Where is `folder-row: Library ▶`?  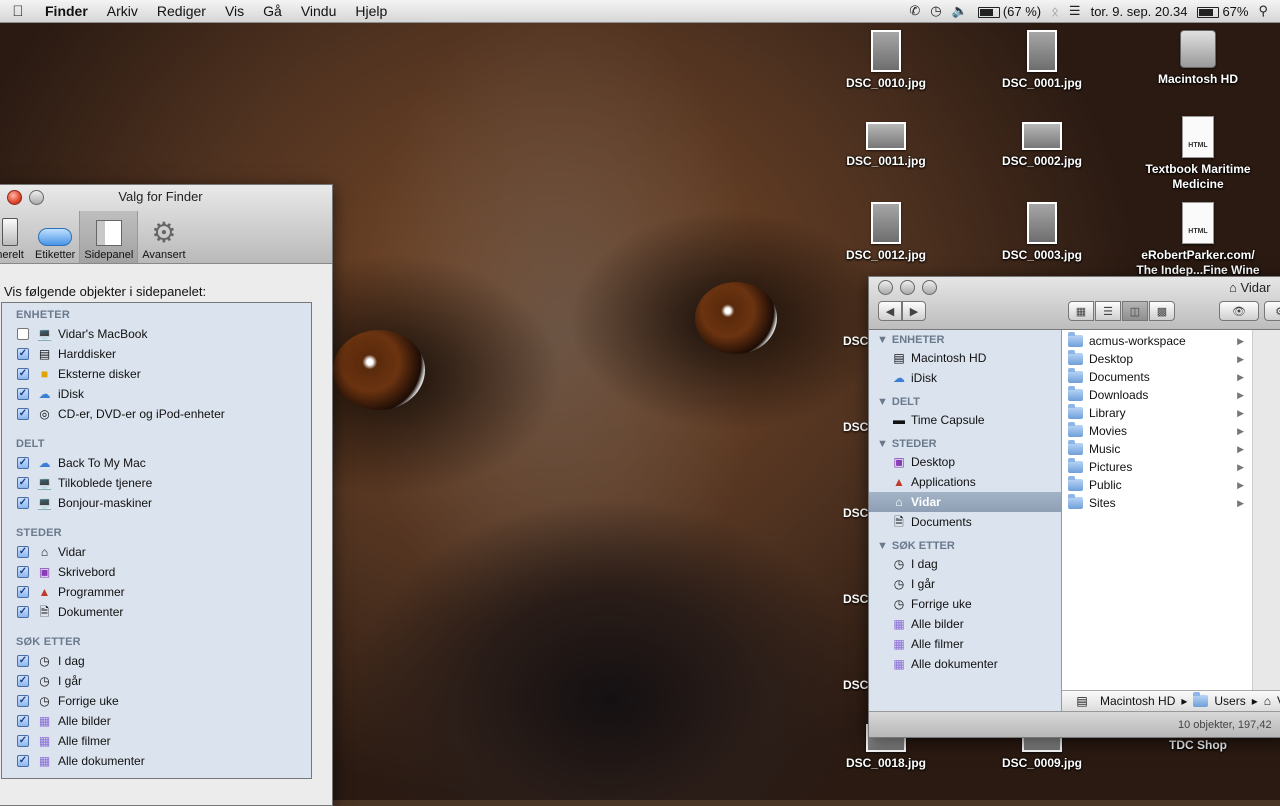 folder-row: Library ▶ is located at coordinates (1157, 413).